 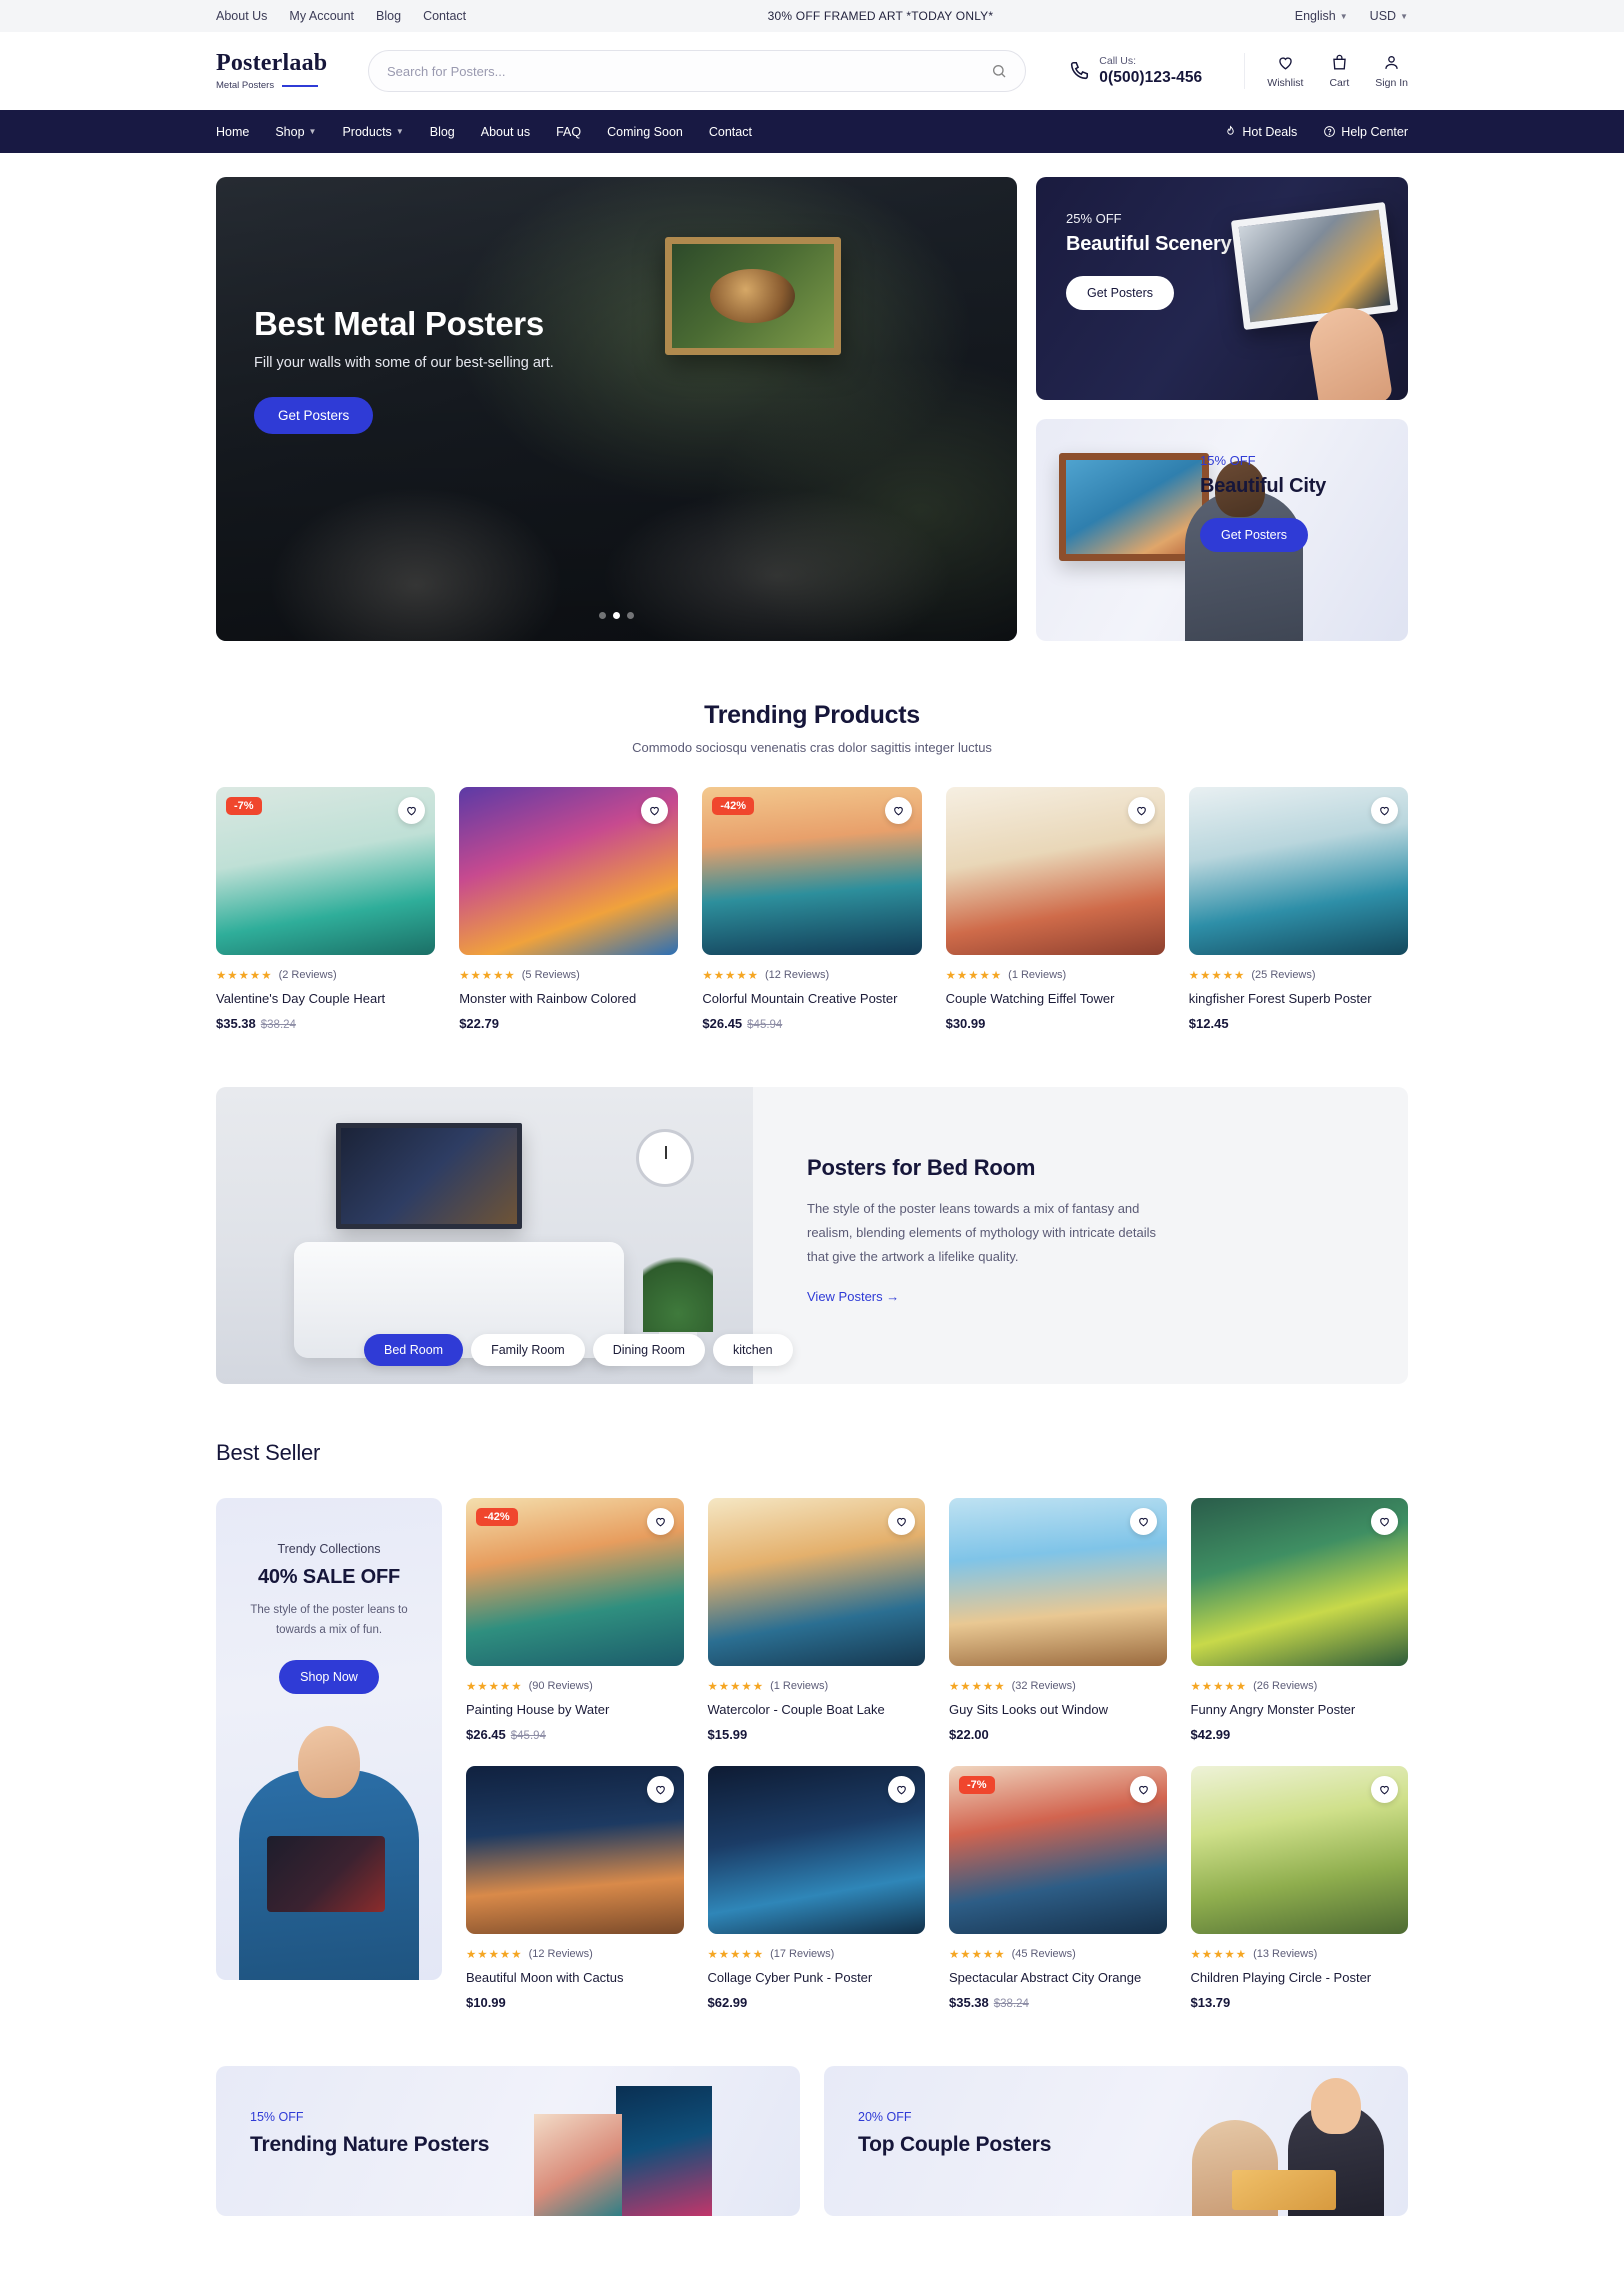 I want to click on slider-dots, so click(x=616, y=615).